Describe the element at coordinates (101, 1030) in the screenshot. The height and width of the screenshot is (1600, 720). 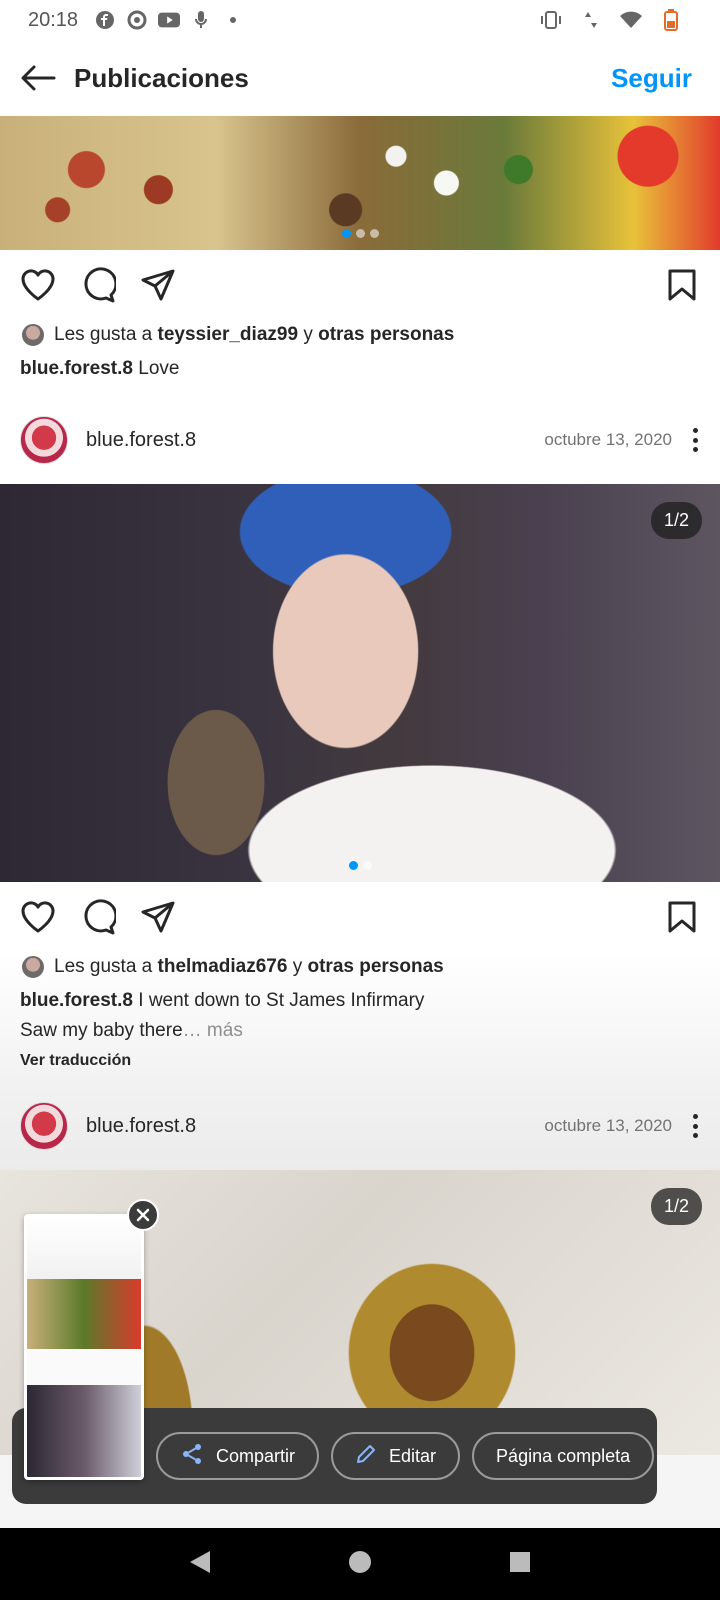
I see `caption-text: Saw my baby there` at that location.